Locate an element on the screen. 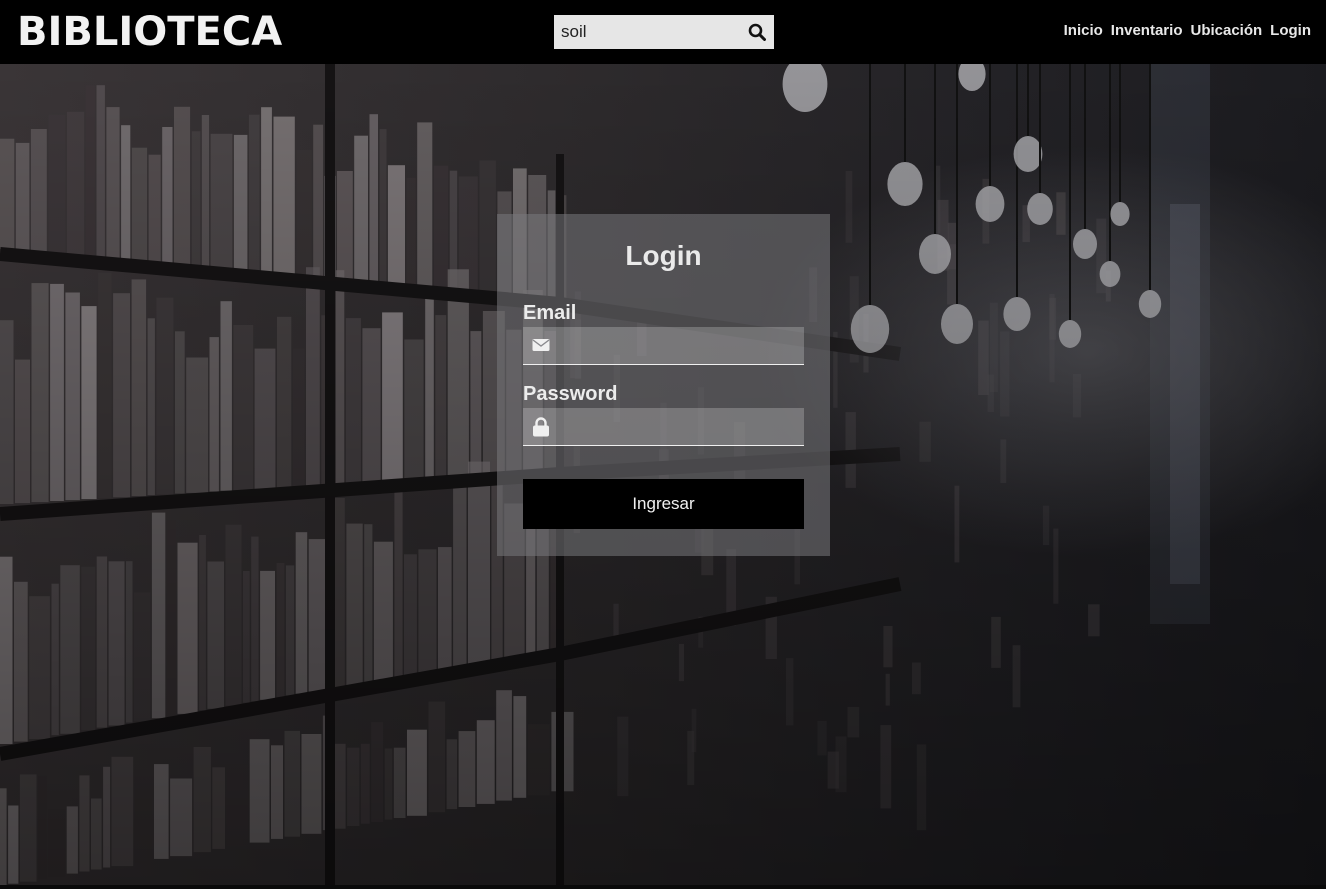 The width and height of the screenshot is (1326, 889). footer-strip is located at coordinates (663, 887).